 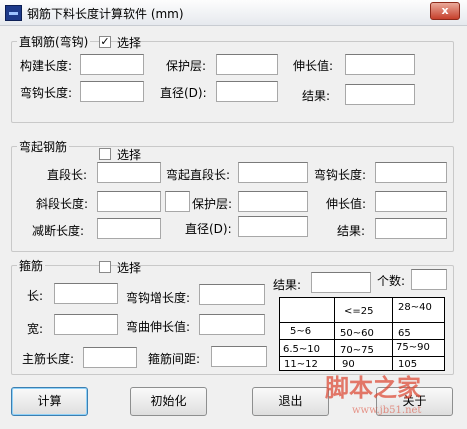 I want to click on label-length-stirrup: 长:, so click(x=35, y=296).